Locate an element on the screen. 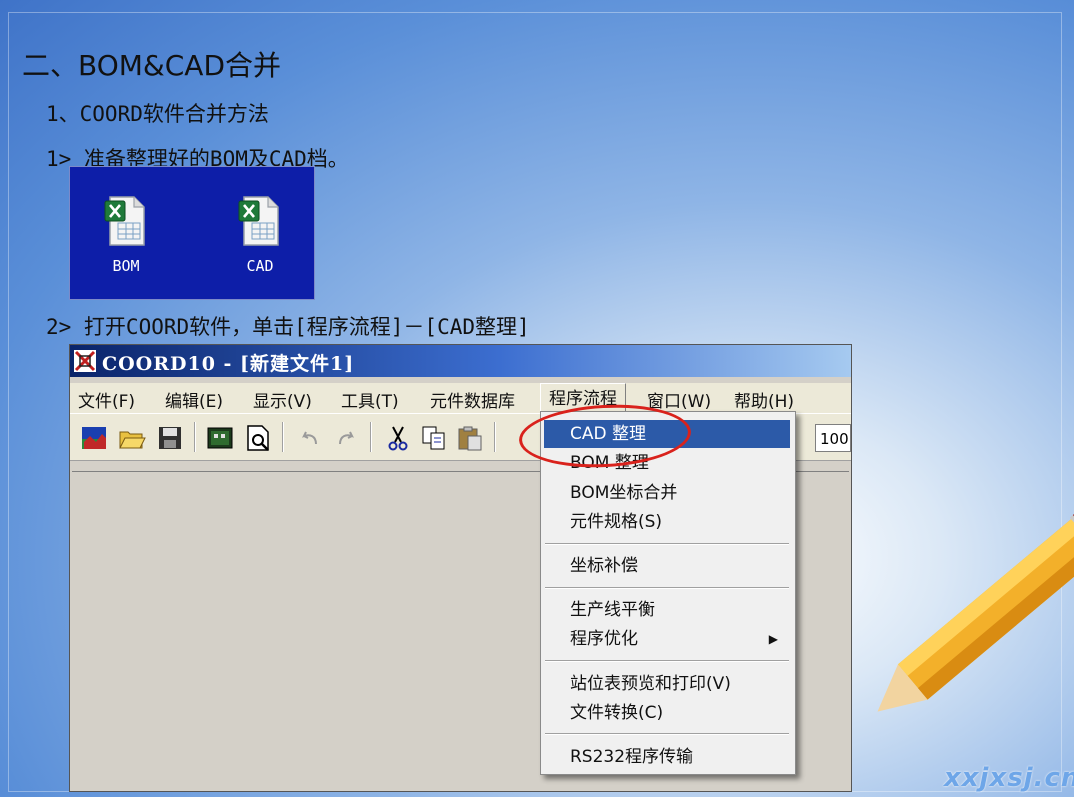  window-title: COORD10 - [新建文件1] is located at coordinates (228, 364).